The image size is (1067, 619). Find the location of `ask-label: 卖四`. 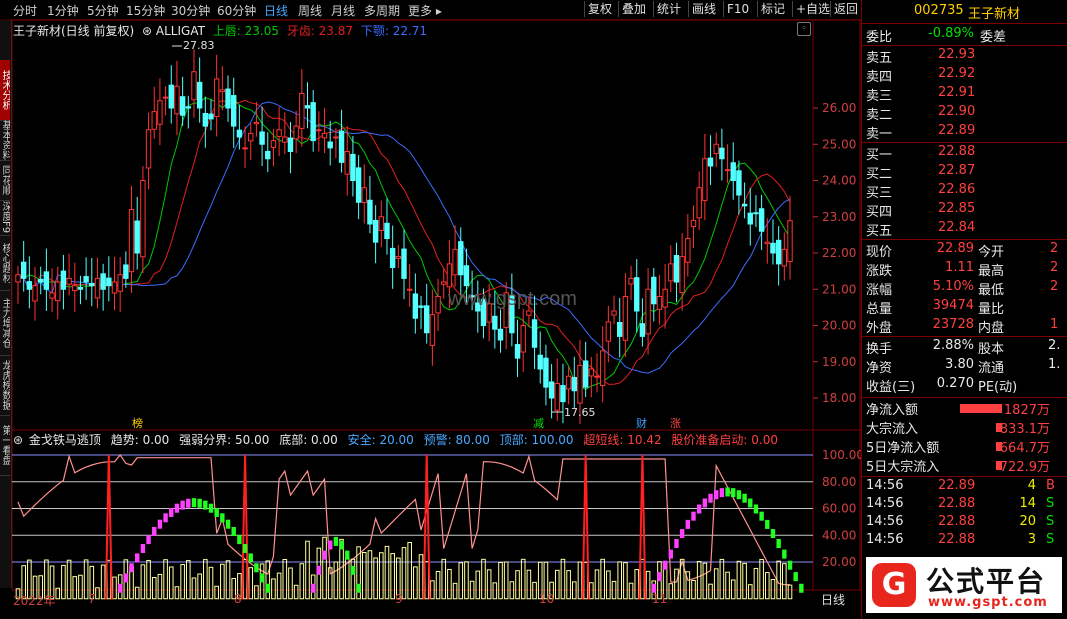

ask-label: 卖四 is located at coordinates (879, 77).